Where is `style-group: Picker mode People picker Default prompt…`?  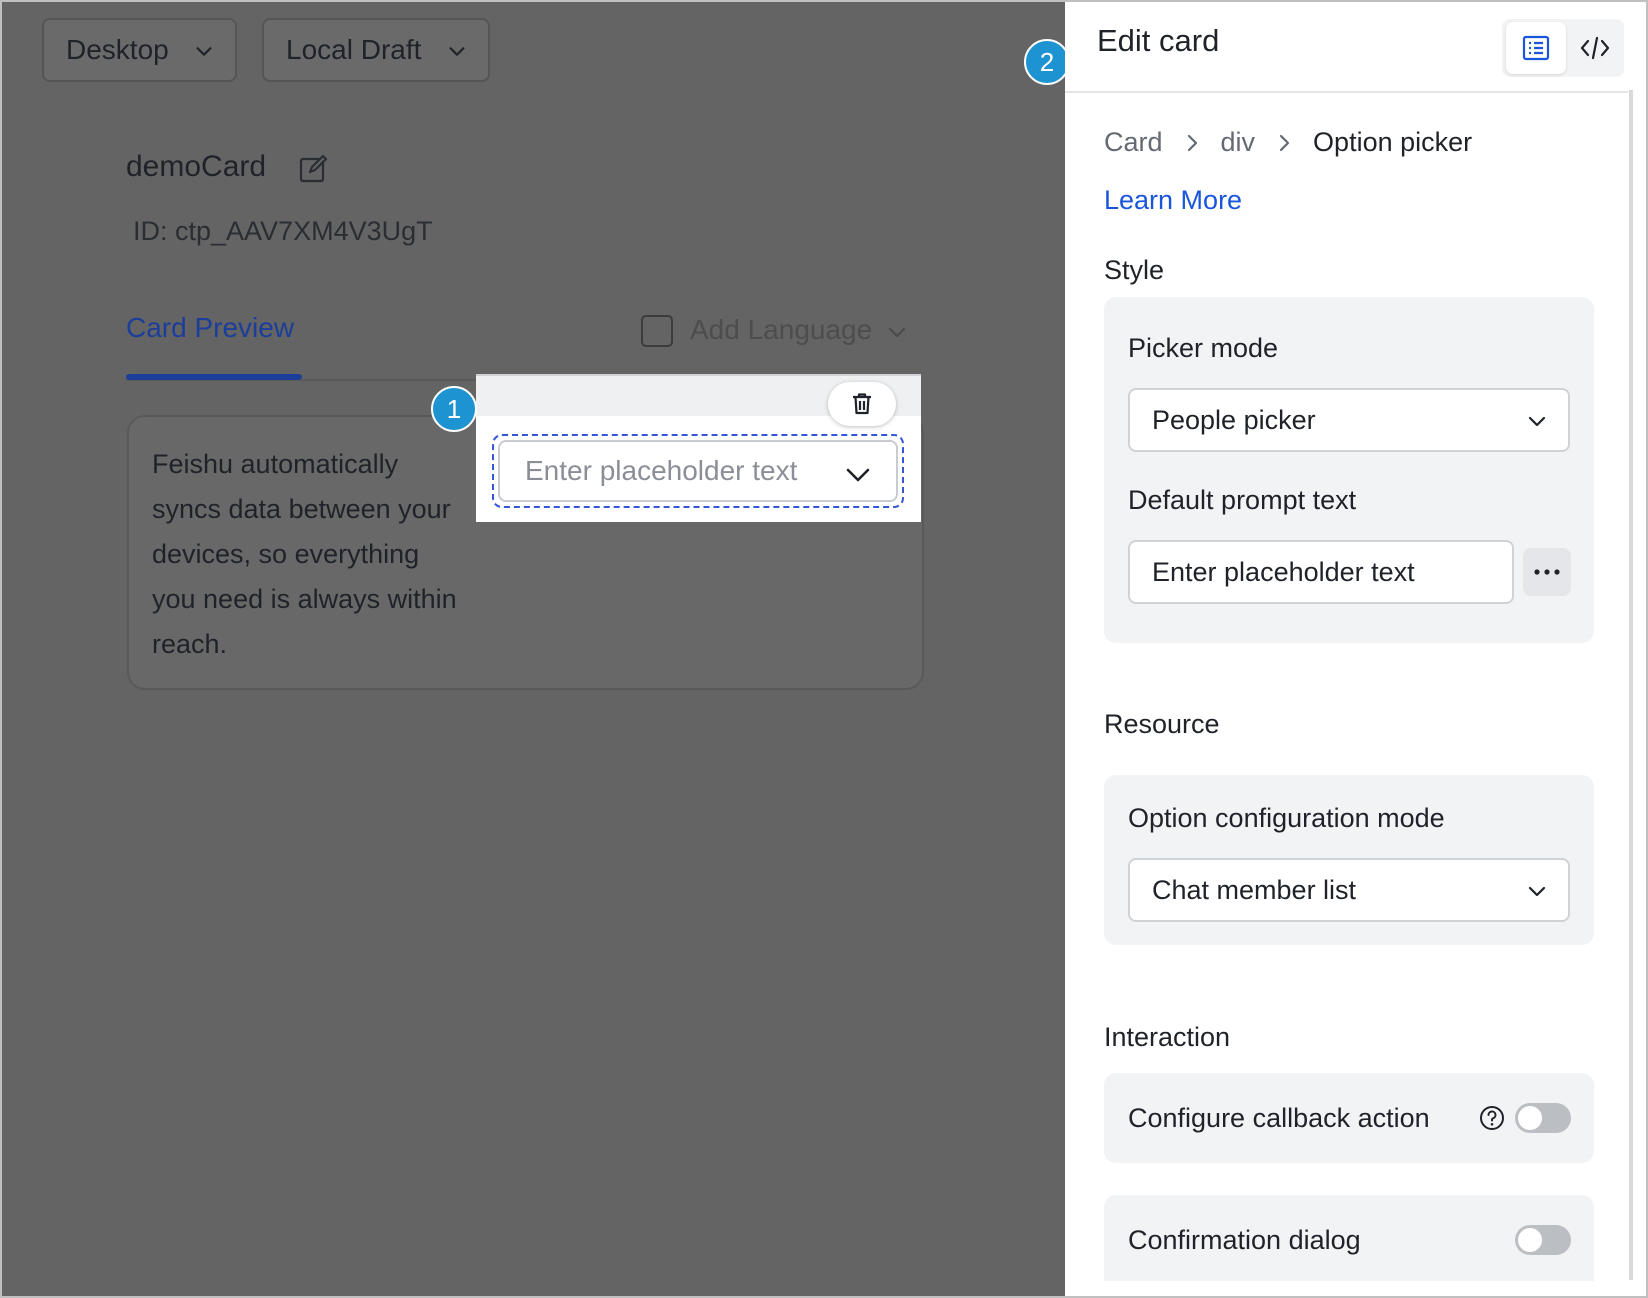 style-group: Picker mode People picker Default prompt… is located at coordinates (1349, 470).